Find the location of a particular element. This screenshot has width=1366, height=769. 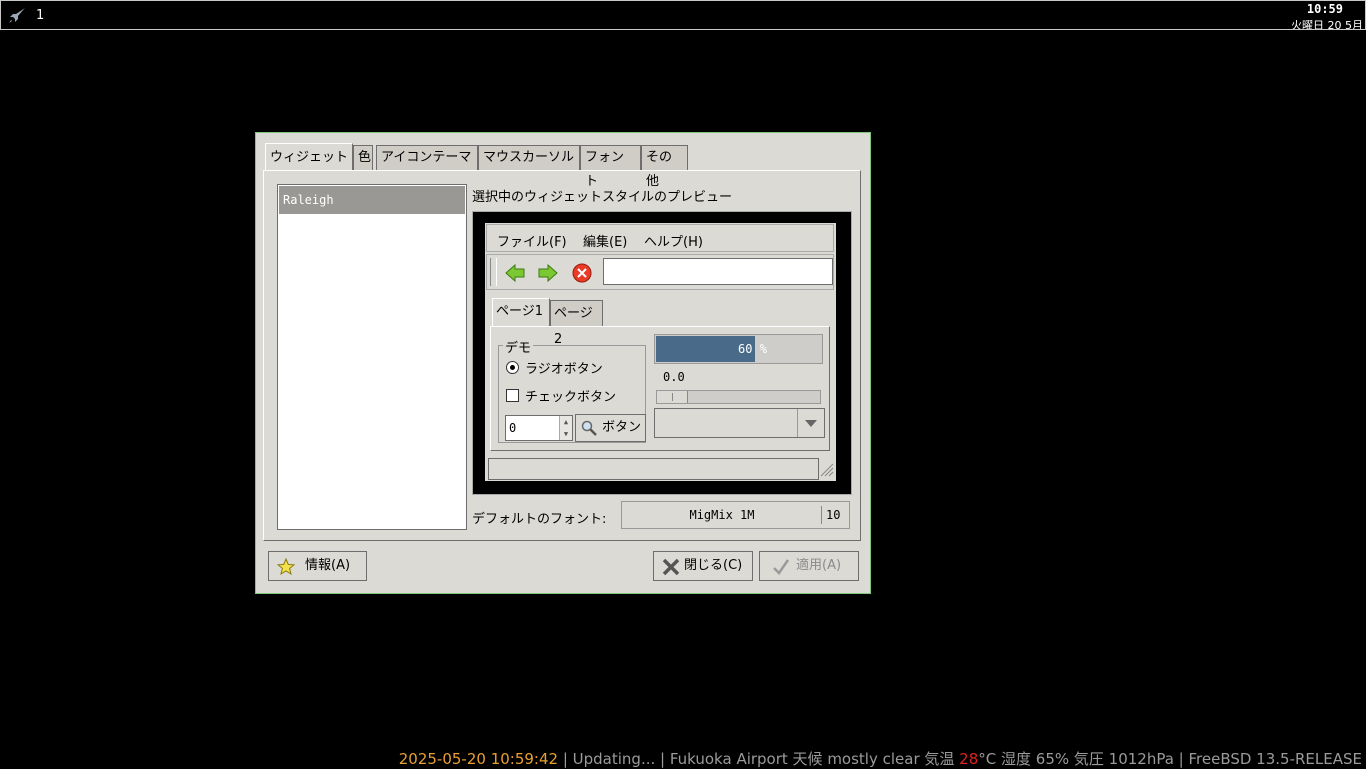

about-button-label: 情報(A) is located at coordinates (328, 565).